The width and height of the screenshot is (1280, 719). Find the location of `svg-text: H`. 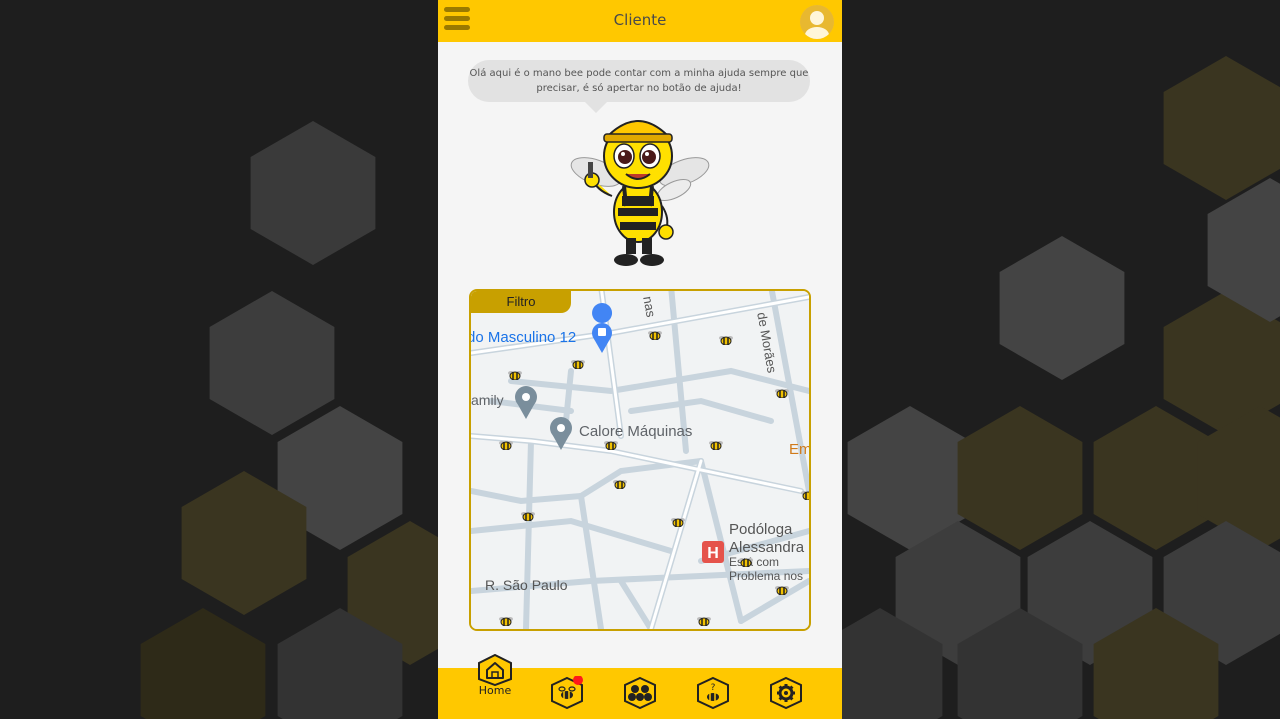

svg-text: H is located at coordinates (713, 553).